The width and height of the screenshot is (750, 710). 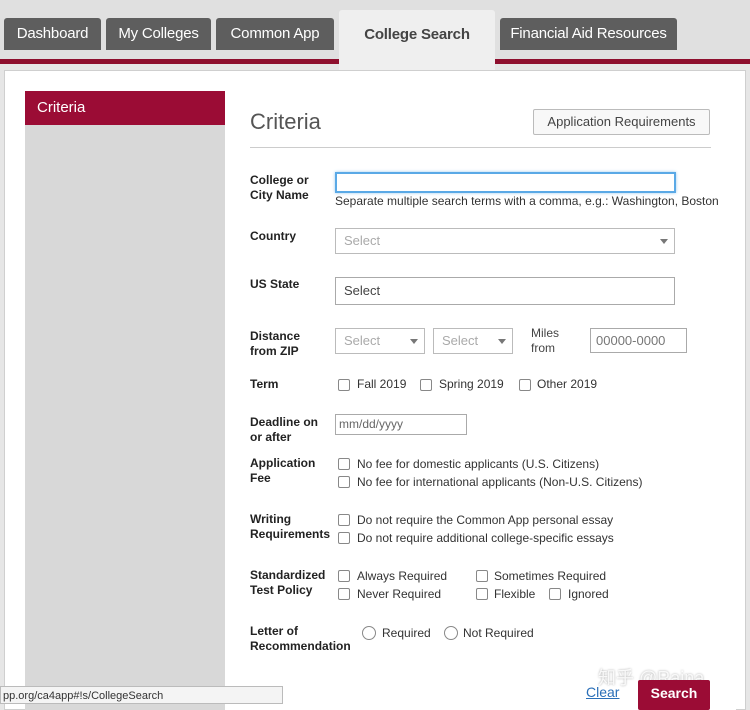 What do you see at coordinates (451, 633) in the screenshot?
I see `recommendation-not-required-radio` at bounding box center [451, 633].